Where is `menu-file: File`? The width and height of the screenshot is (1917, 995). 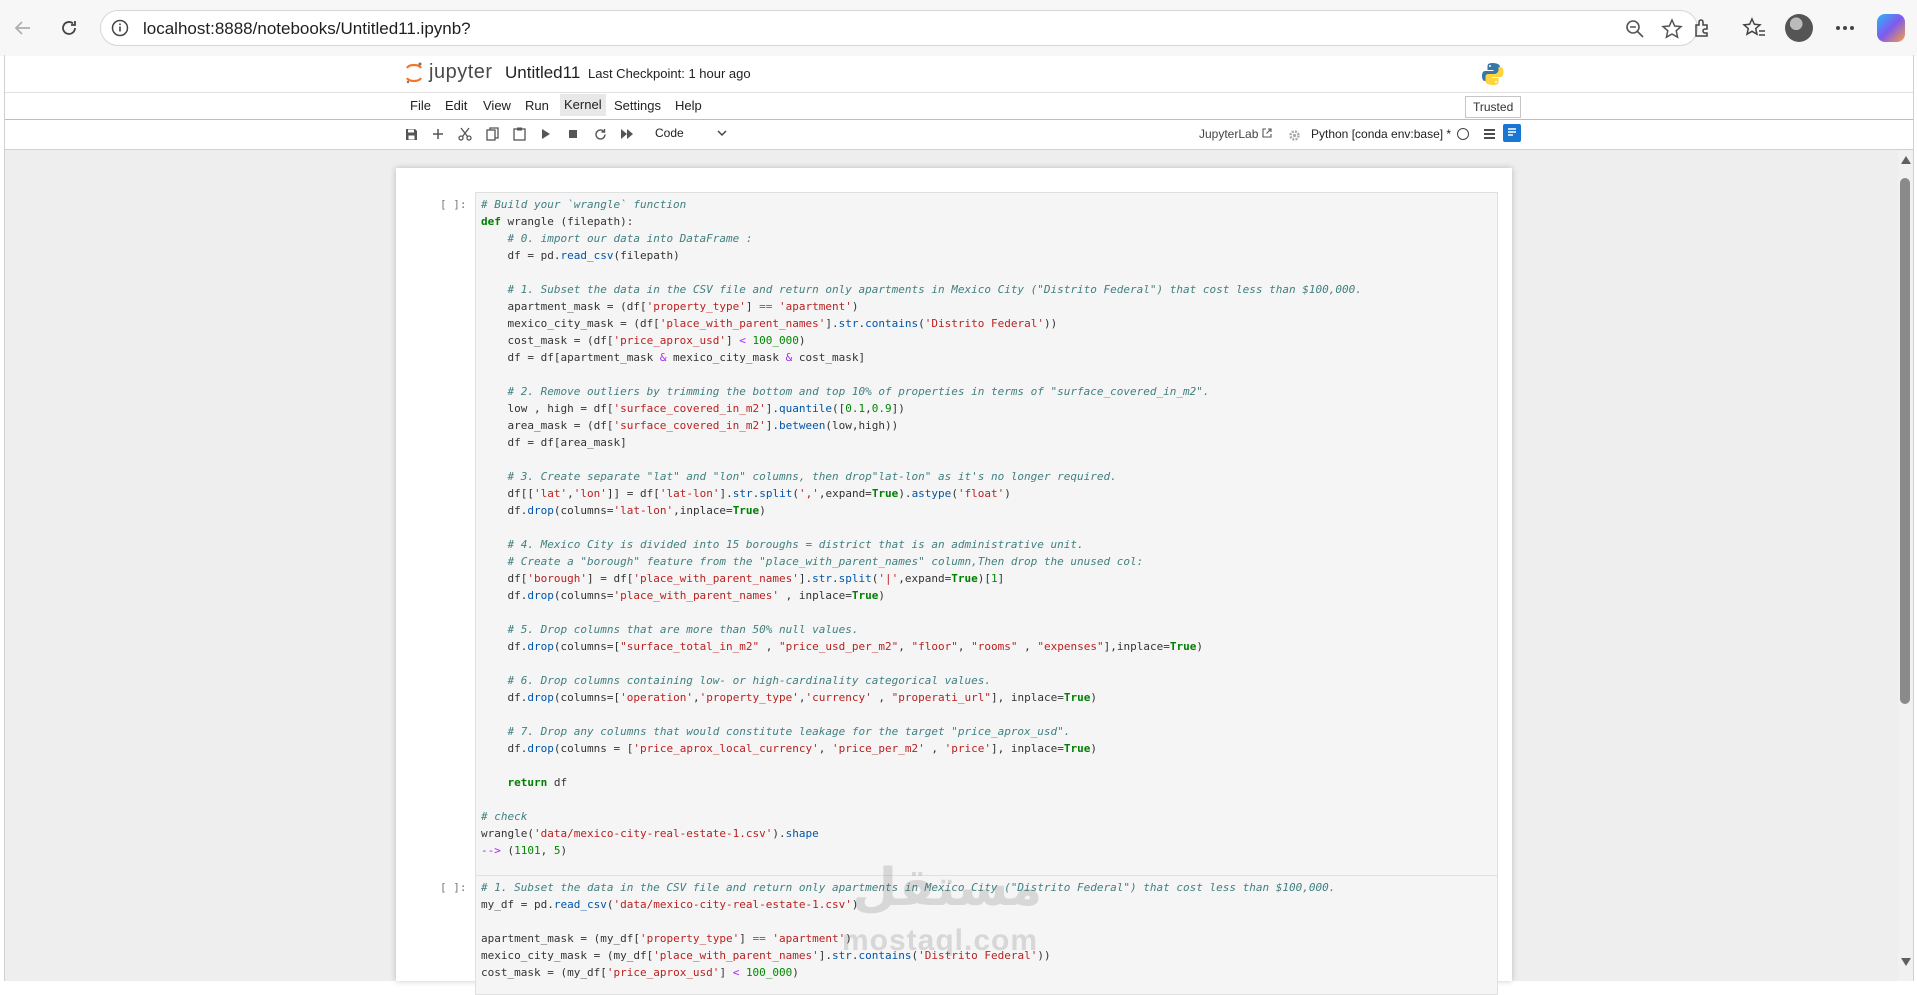
menu-file: File is located at coordinates (420, 105).